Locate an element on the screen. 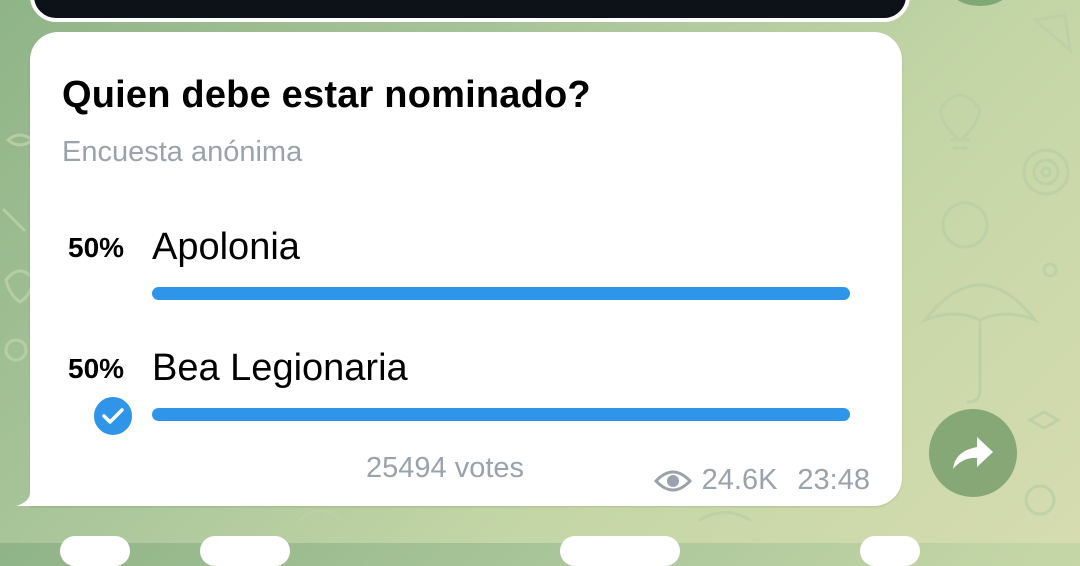  option-text: Apolonia is located at coordinates (226, 247).